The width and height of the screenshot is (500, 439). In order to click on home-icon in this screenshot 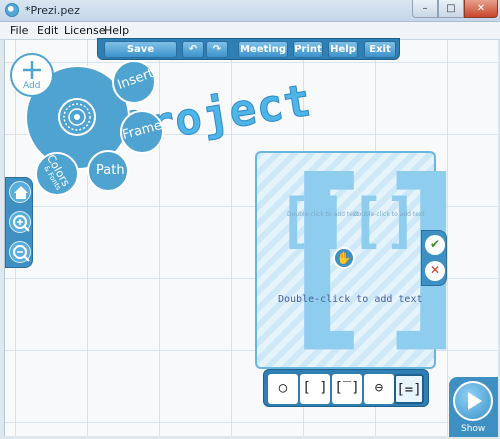, I will do `click(21, 192)`.